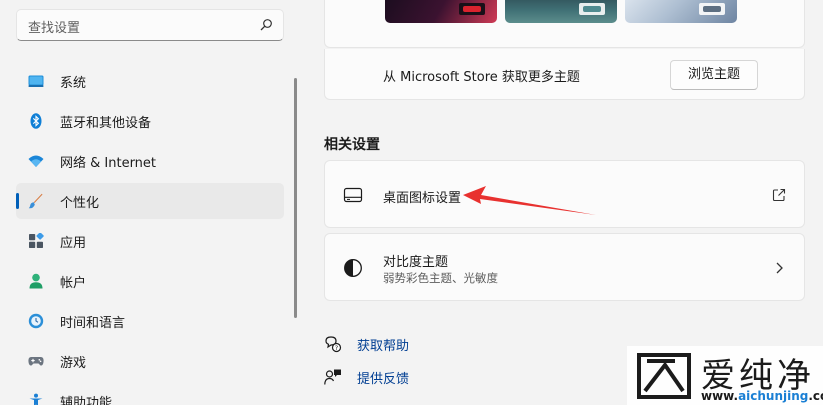  Describe the element at coordinates (725, 375) in the screenshot. I see `watermark: 爱纯净 www.aichunjing.com` at that location.